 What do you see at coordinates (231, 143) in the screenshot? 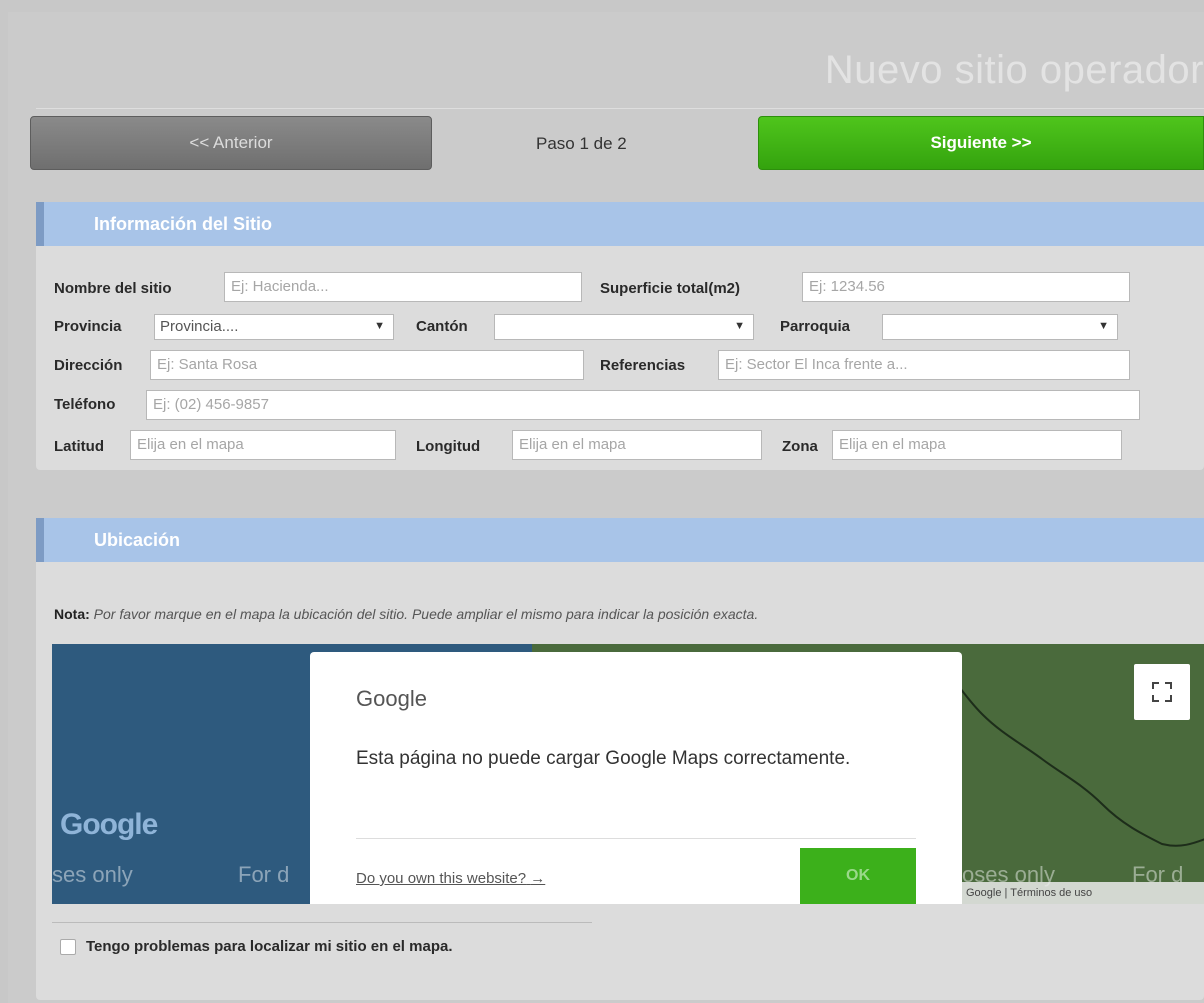
I see `previous-button: << Anterior` at bounding box center [231, 143].